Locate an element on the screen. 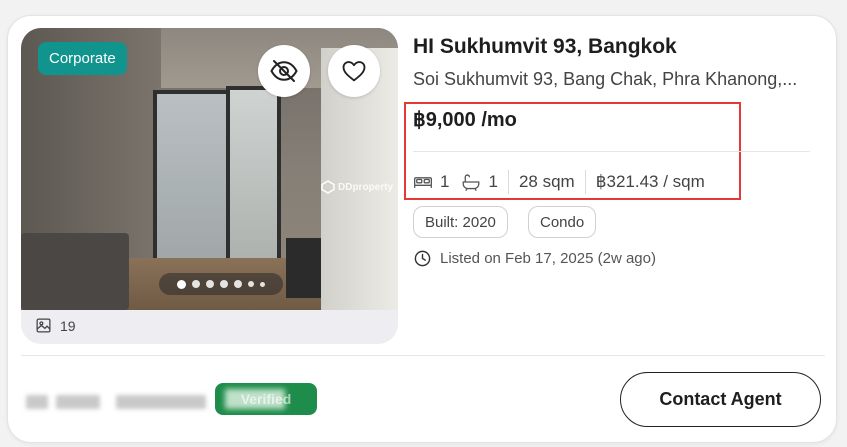 This screenshot has width=847, height=447. listed-date-text: Listed on Feb 17, 2025 (2w ago) is located at coordinates (548, 258).